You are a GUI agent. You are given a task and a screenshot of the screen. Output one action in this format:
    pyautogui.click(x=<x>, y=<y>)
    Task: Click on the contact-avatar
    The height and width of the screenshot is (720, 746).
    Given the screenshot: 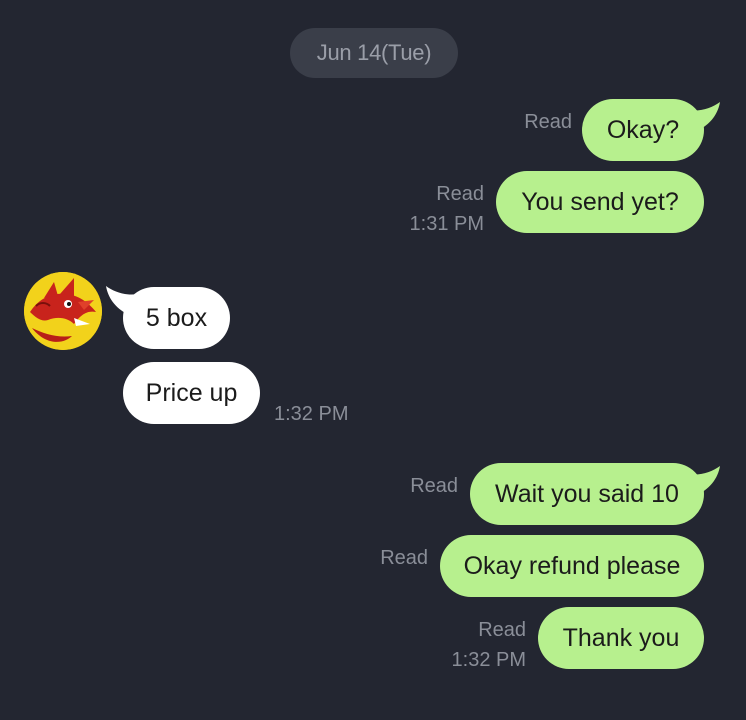 What is the action you would take?
    pyautogui.click(x=63, y=311)
    